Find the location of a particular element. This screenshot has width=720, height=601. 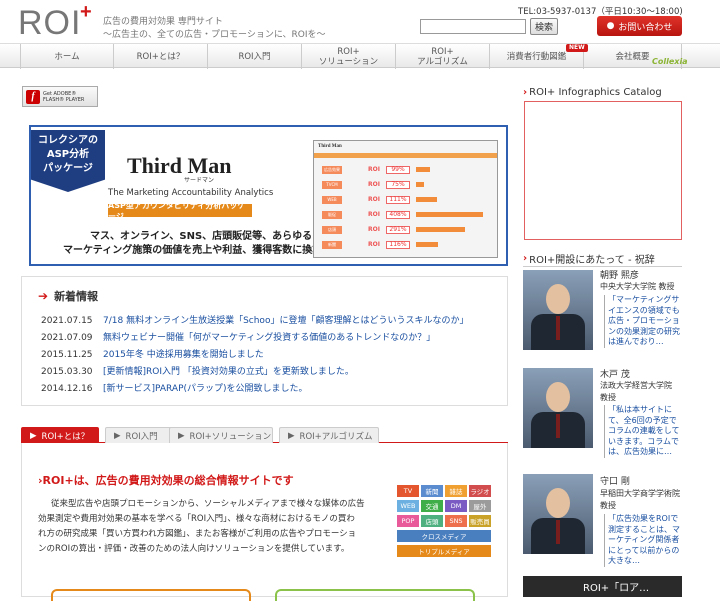

screen-row: TVCM ROI 75% is located at coordinates (373, 184).